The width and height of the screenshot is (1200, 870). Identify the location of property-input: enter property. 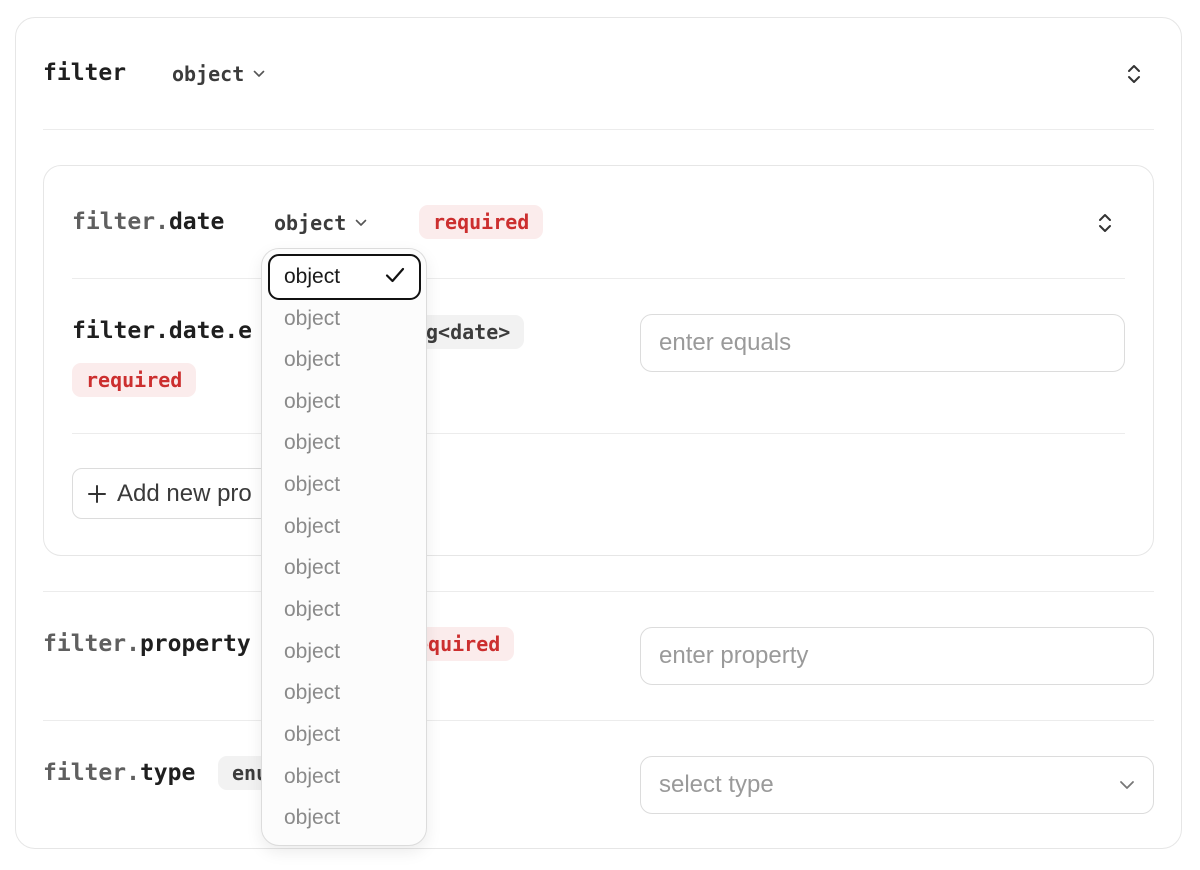
(897, 656).